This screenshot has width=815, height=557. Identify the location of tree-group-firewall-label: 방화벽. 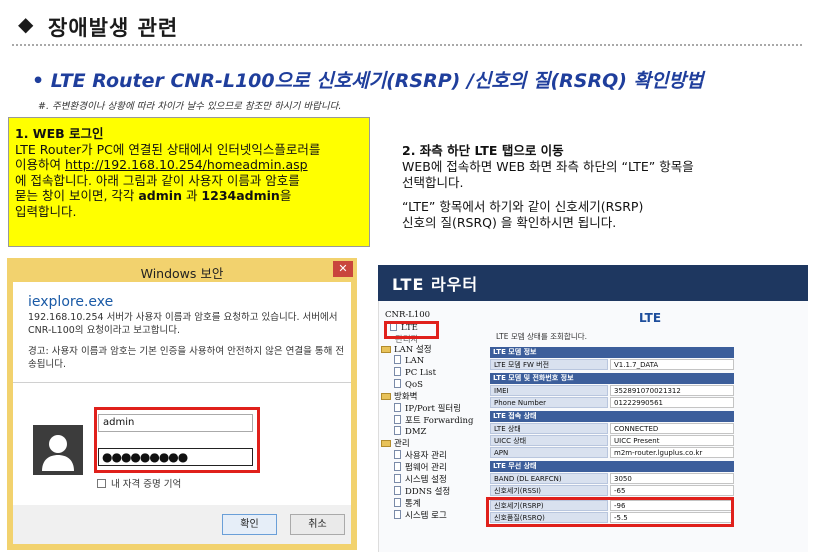
(406, 397).